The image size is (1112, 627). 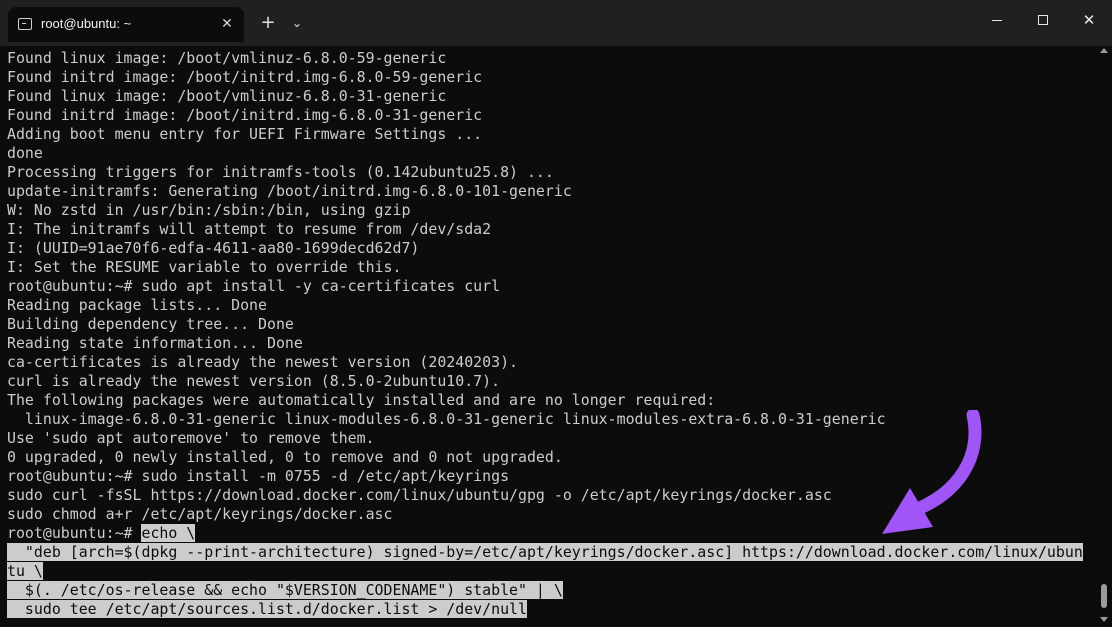 I want to click on selected-command-text: tu \, so click(x=25, y=571).